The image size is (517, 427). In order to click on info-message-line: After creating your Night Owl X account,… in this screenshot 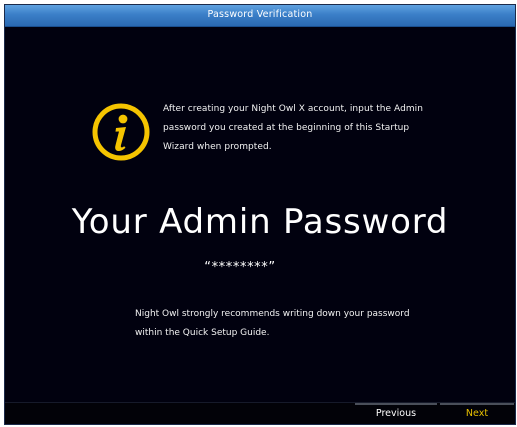, I will do `click(293, 109)`.